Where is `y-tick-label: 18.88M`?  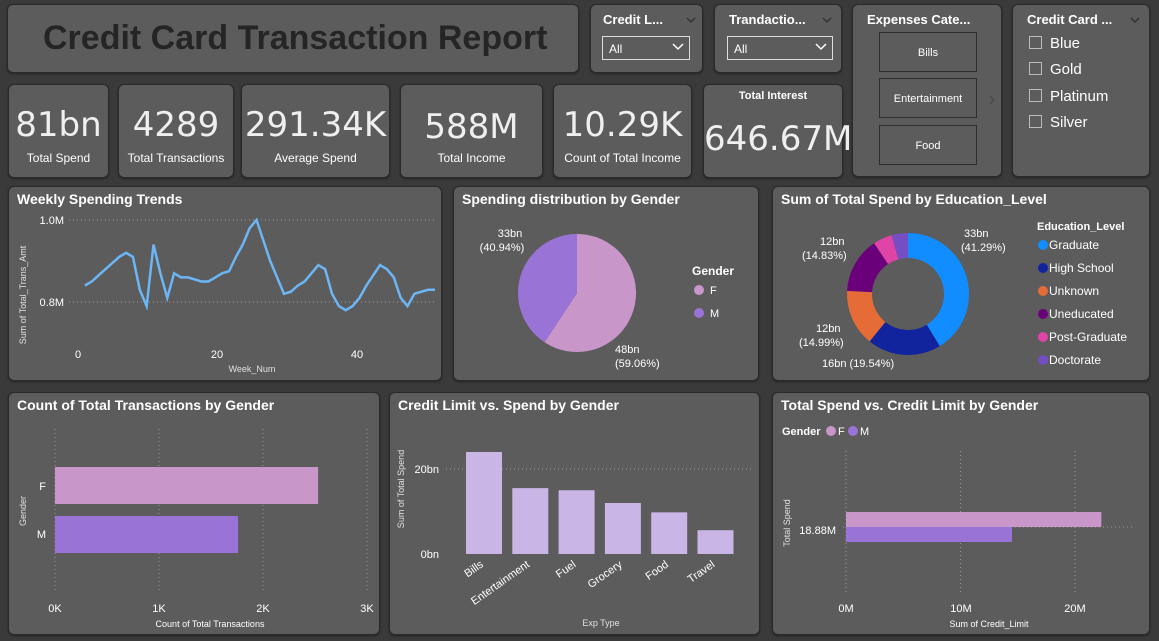
y-tick-label: 18.88M is located at coordinates (817, 531).